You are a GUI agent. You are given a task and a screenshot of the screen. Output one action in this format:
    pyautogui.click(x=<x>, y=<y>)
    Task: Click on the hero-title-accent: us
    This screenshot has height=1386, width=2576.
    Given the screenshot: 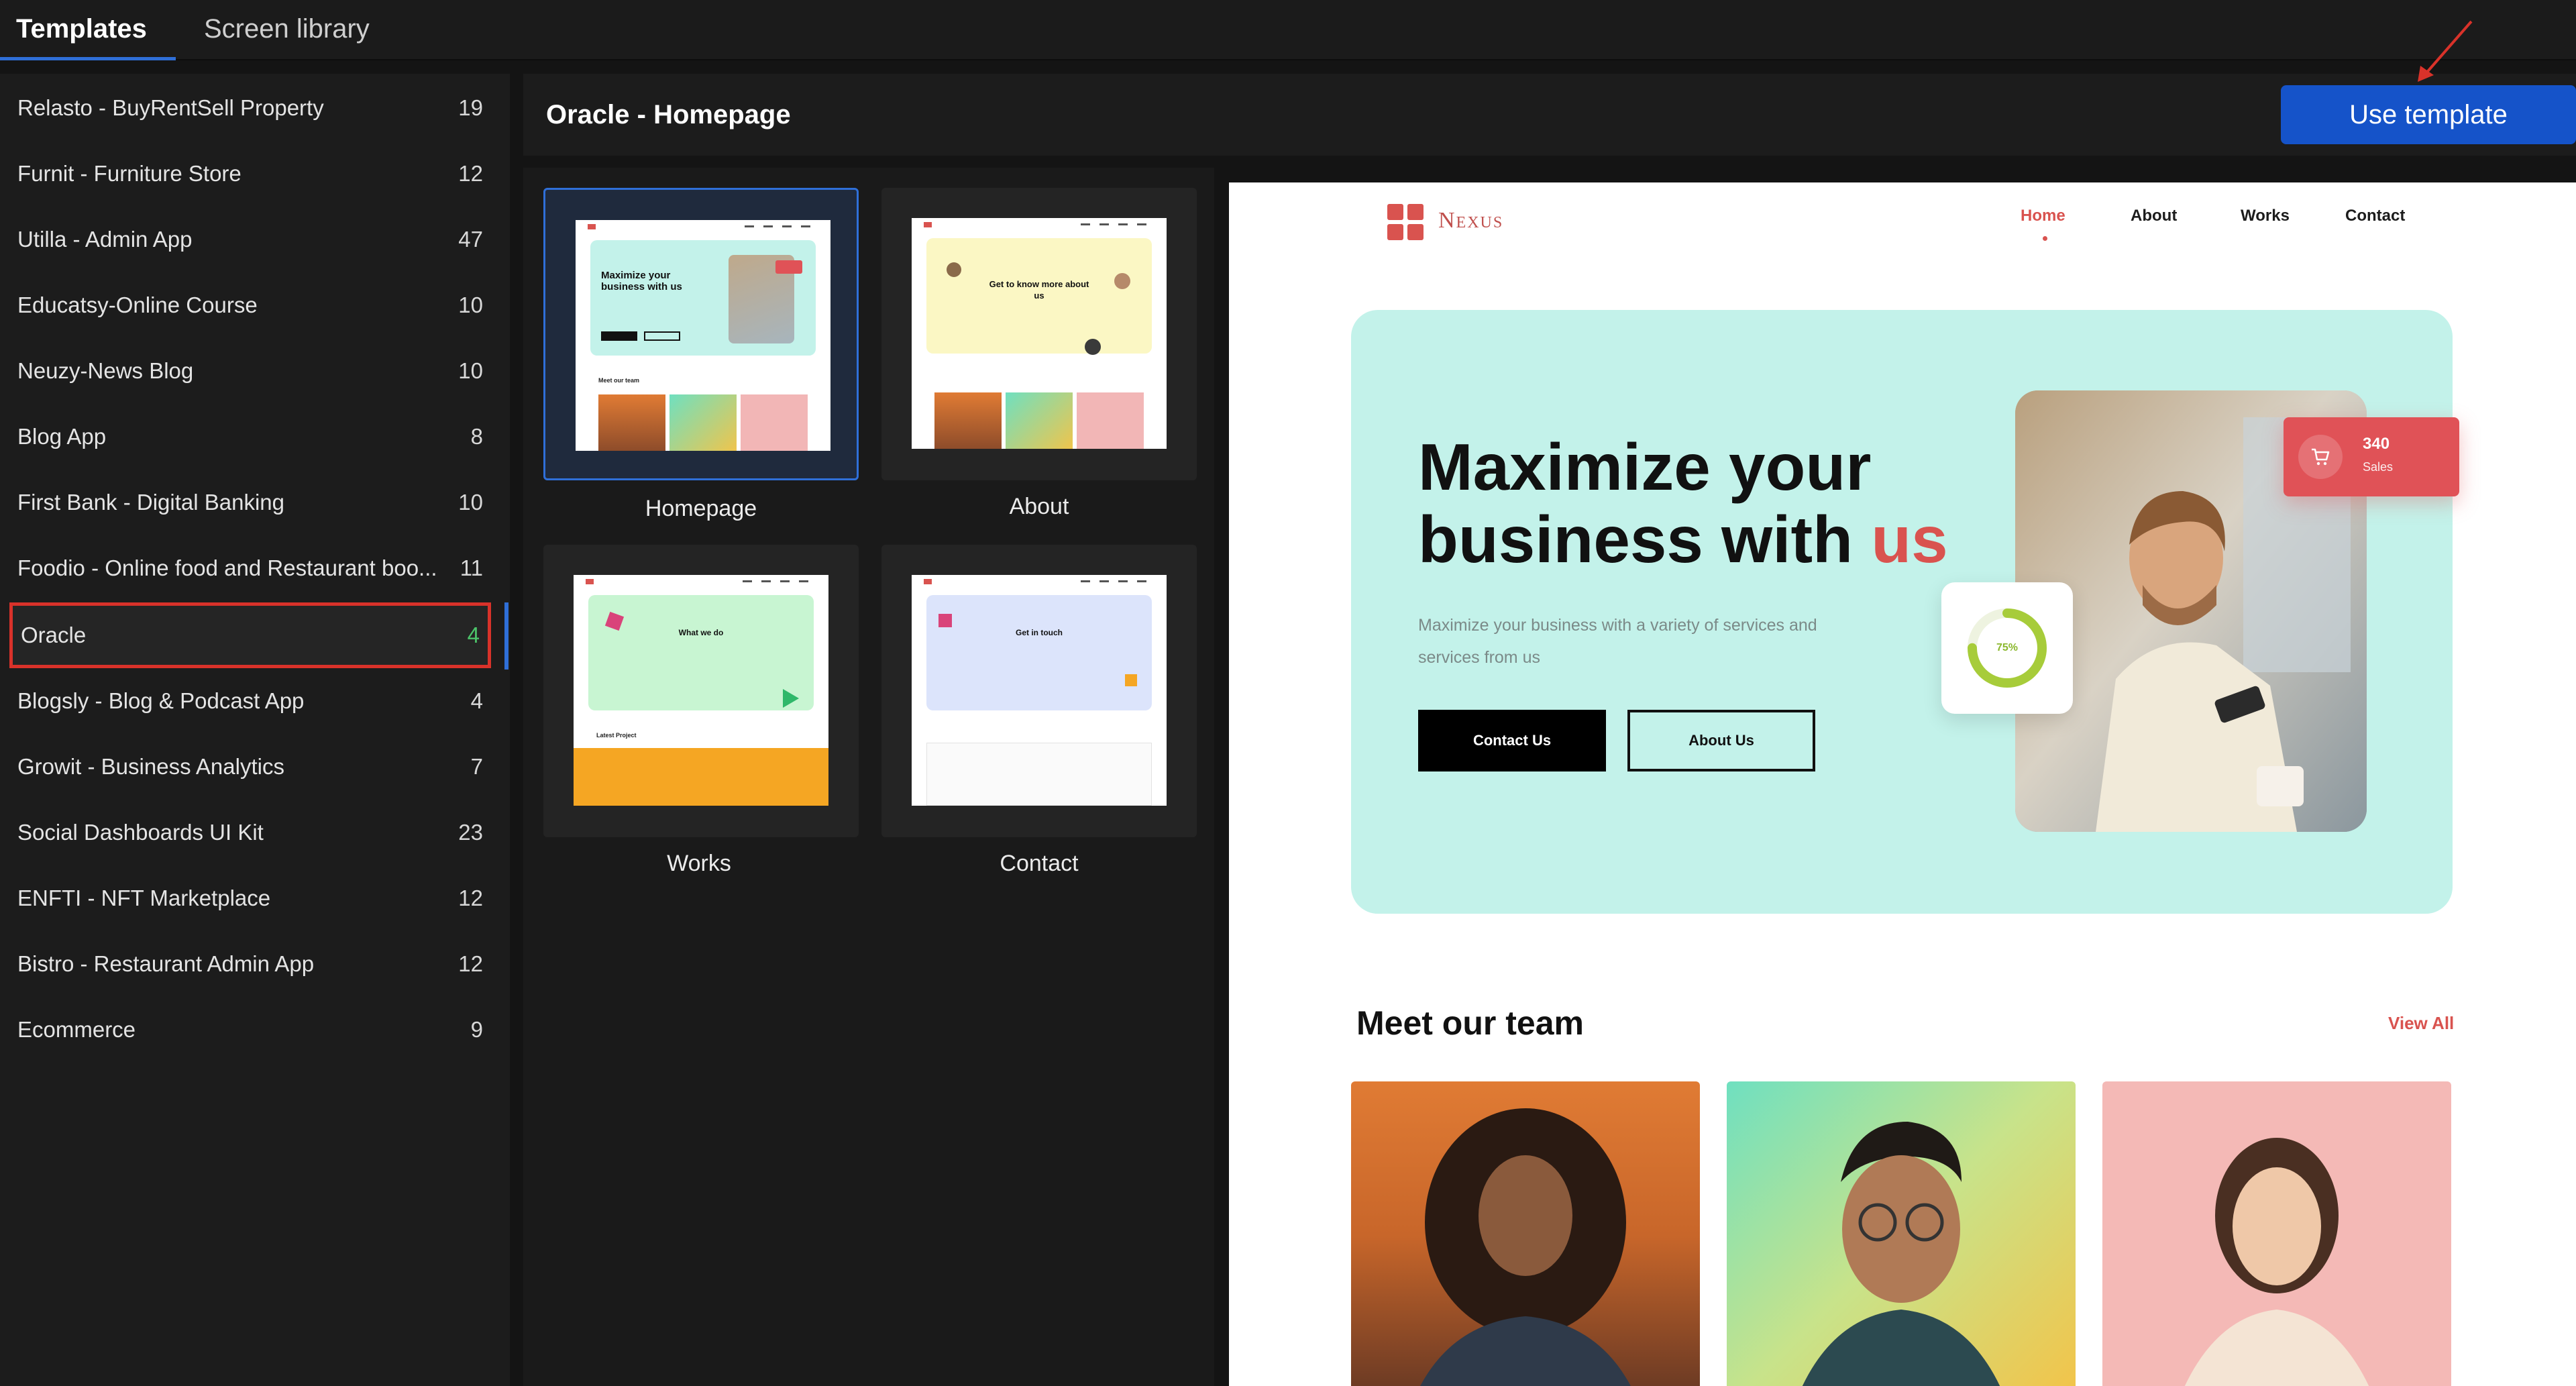 What is the action you would take?
    pyautogui.click(x=1909, y=539)
    